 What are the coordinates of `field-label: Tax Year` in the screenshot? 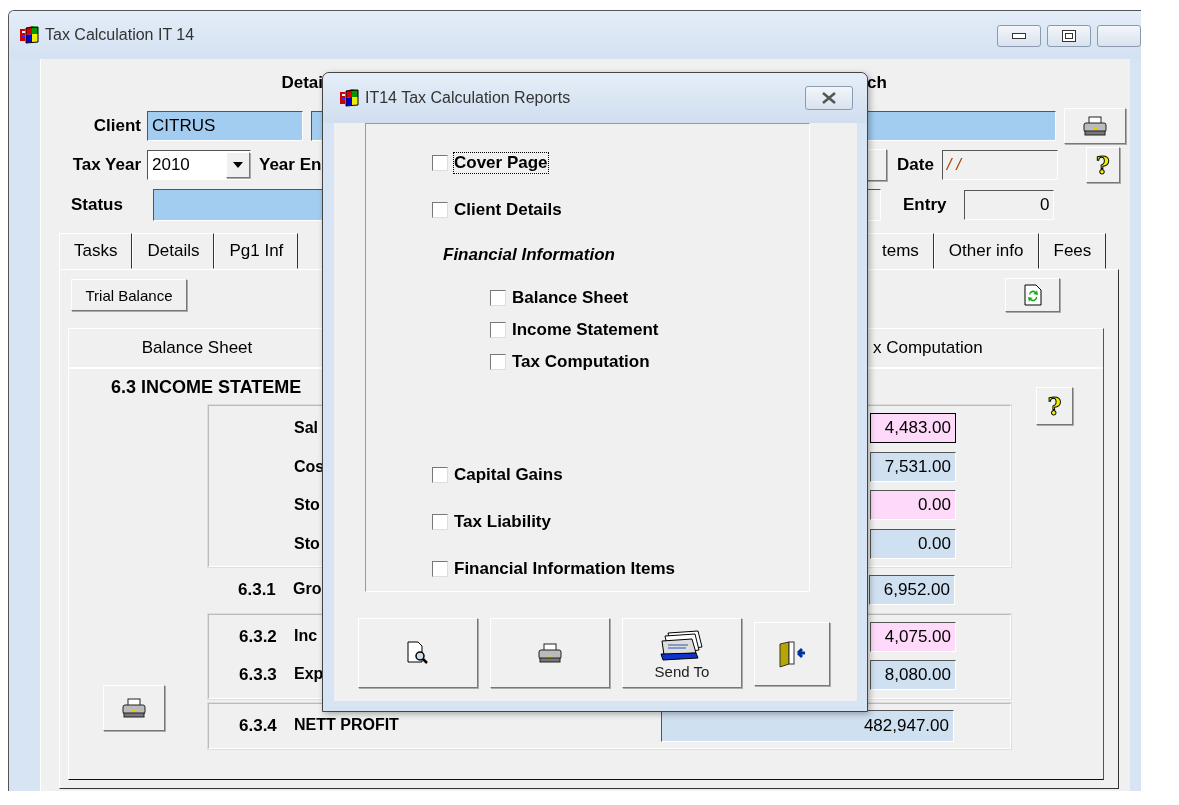 It's located at (106, 165).